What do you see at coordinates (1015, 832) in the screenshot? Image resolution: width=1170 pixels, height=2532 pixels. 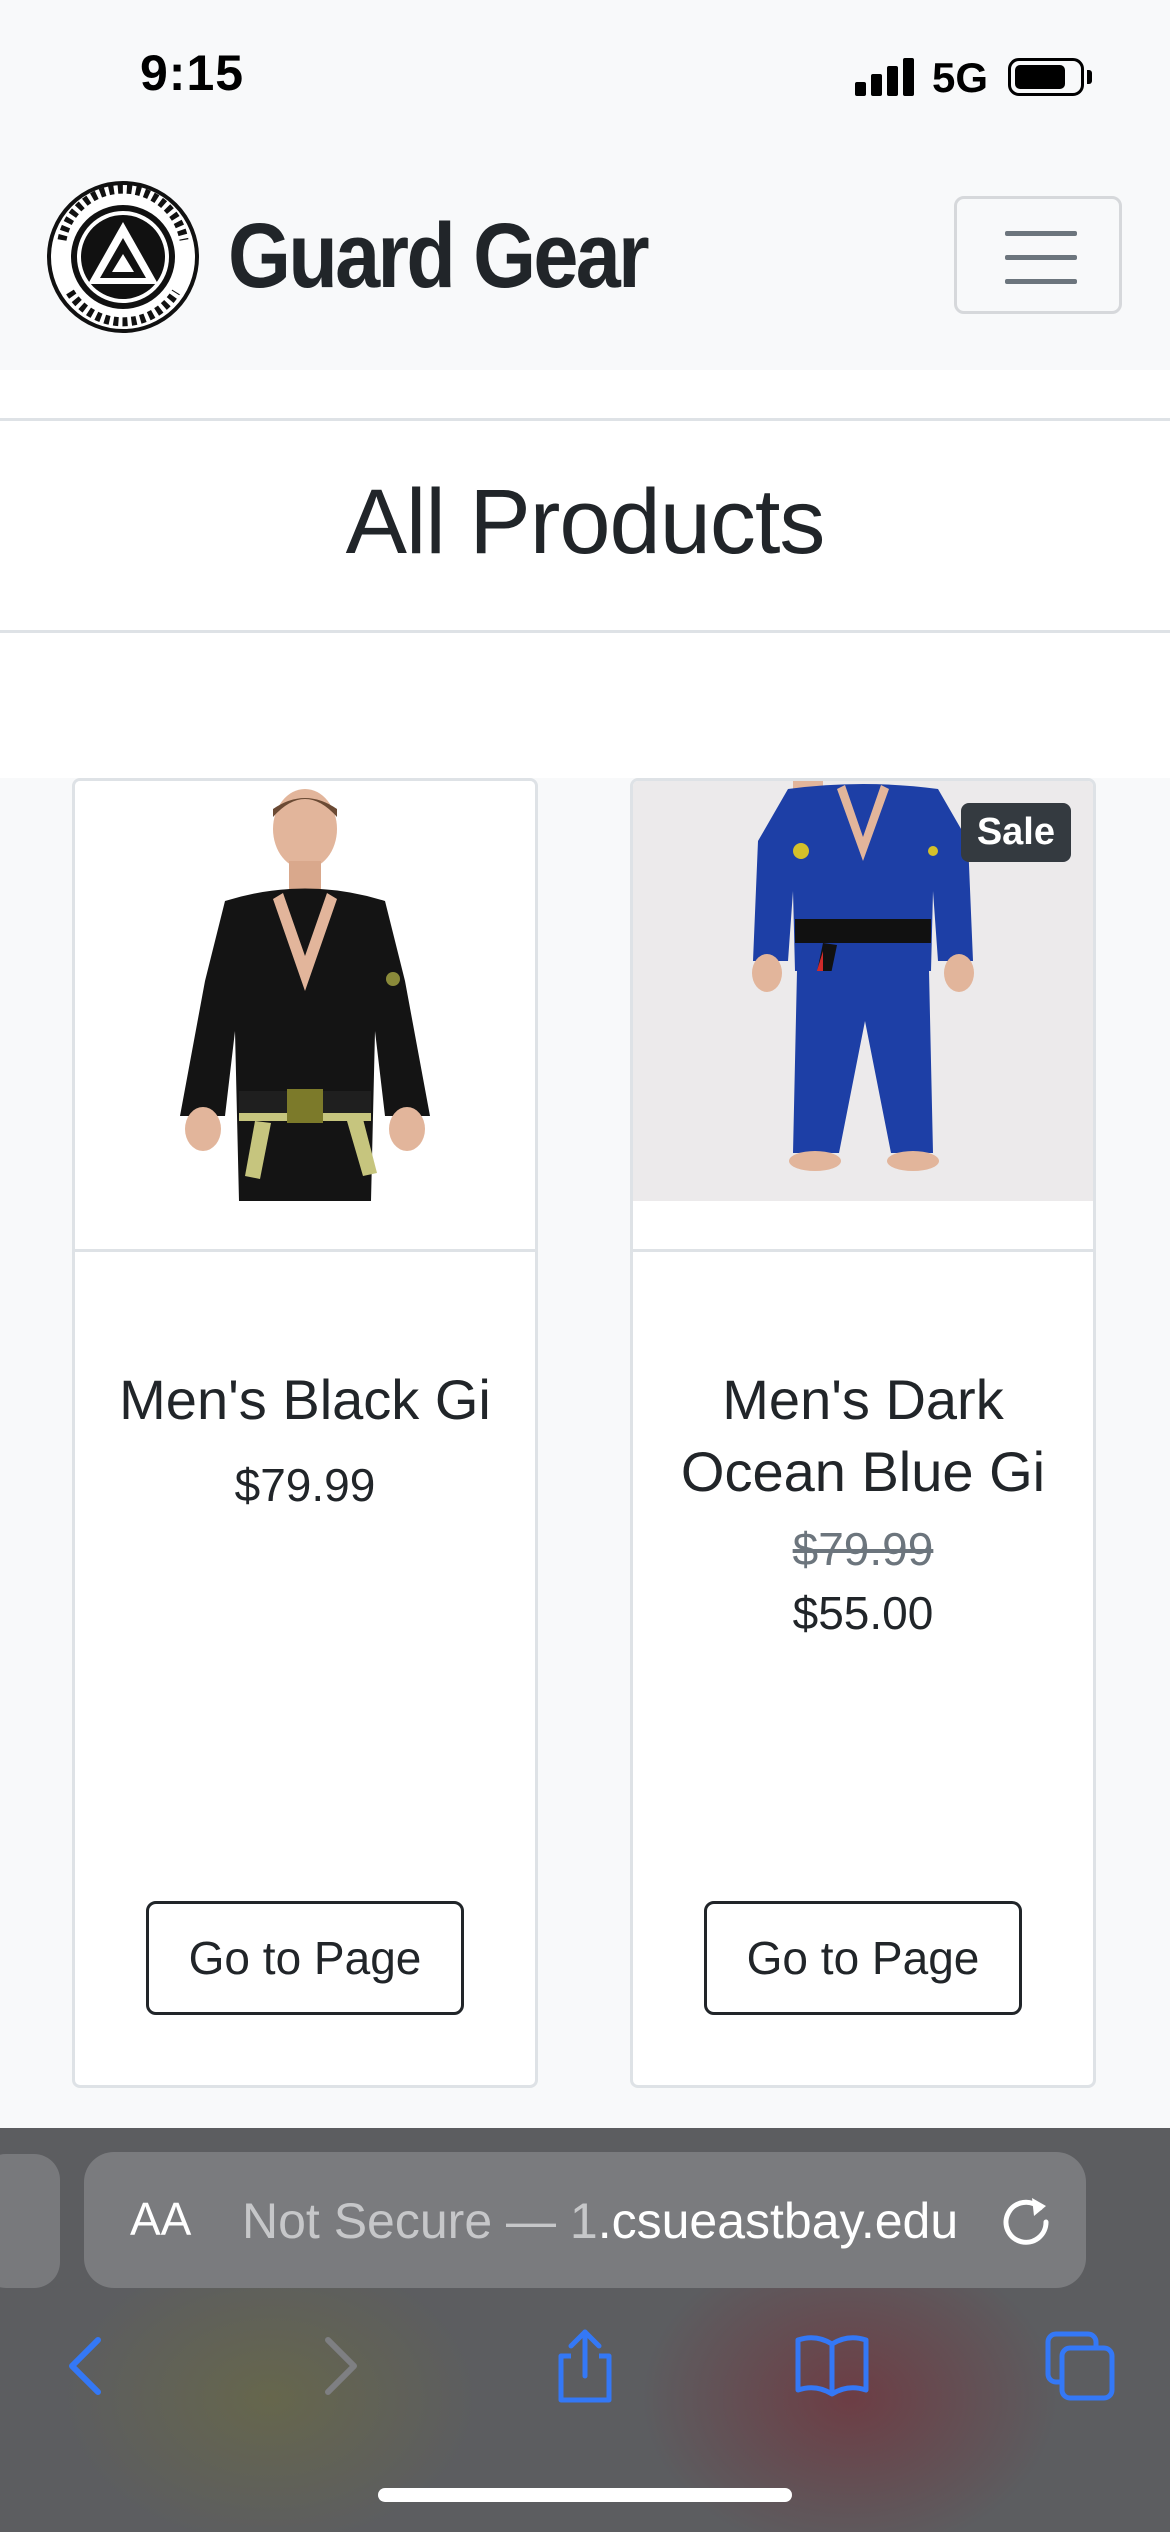 I see `sale-badge: Sale` at bounding box center [1015, 832].